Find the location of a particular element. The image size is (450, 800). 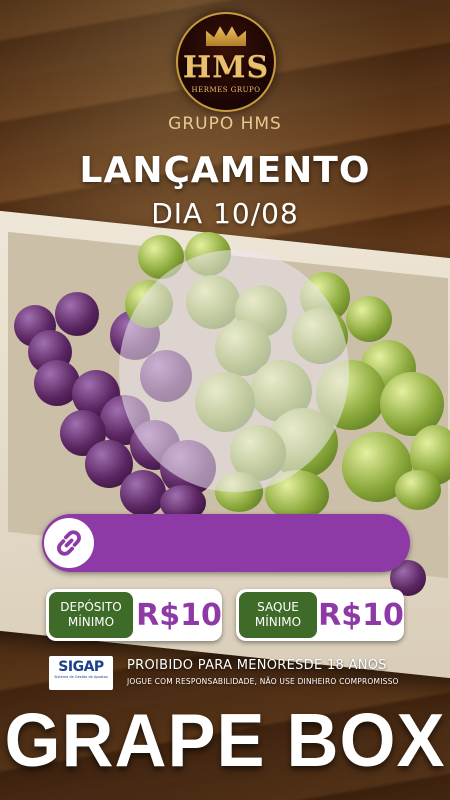

min-deposit-badge: DEPÓSITO MÍNIMO R$10 is located at coordinates (134, 615).